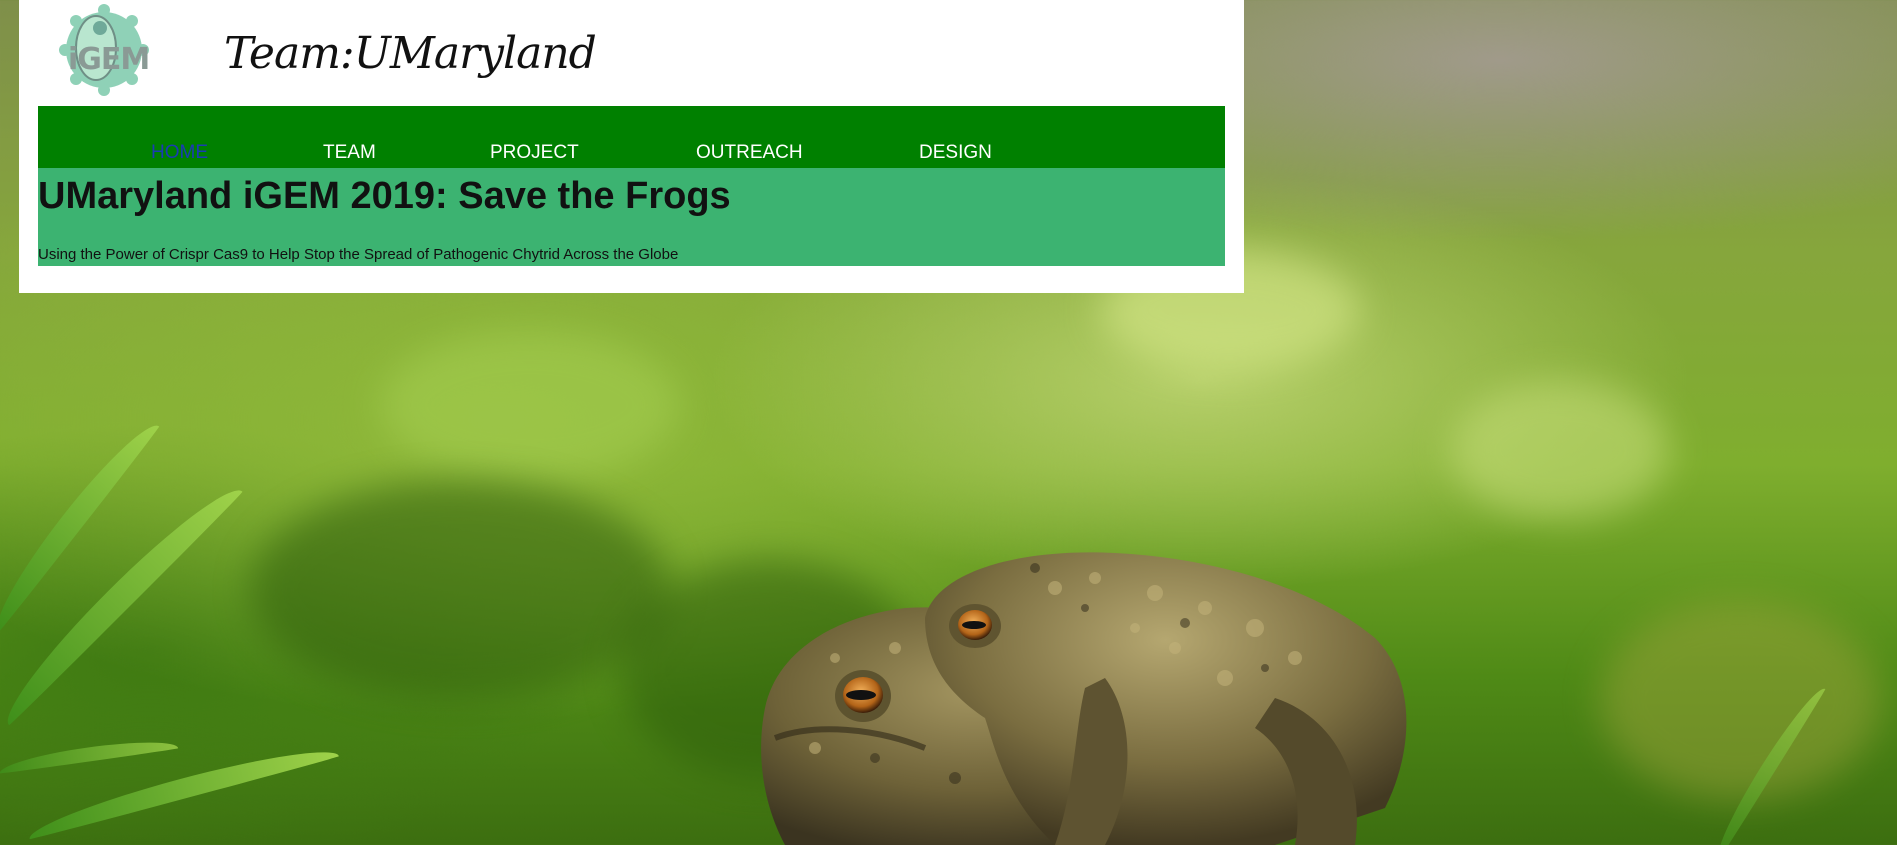  I want to click on logo-wordmark: iGEM, so click(109, 59).